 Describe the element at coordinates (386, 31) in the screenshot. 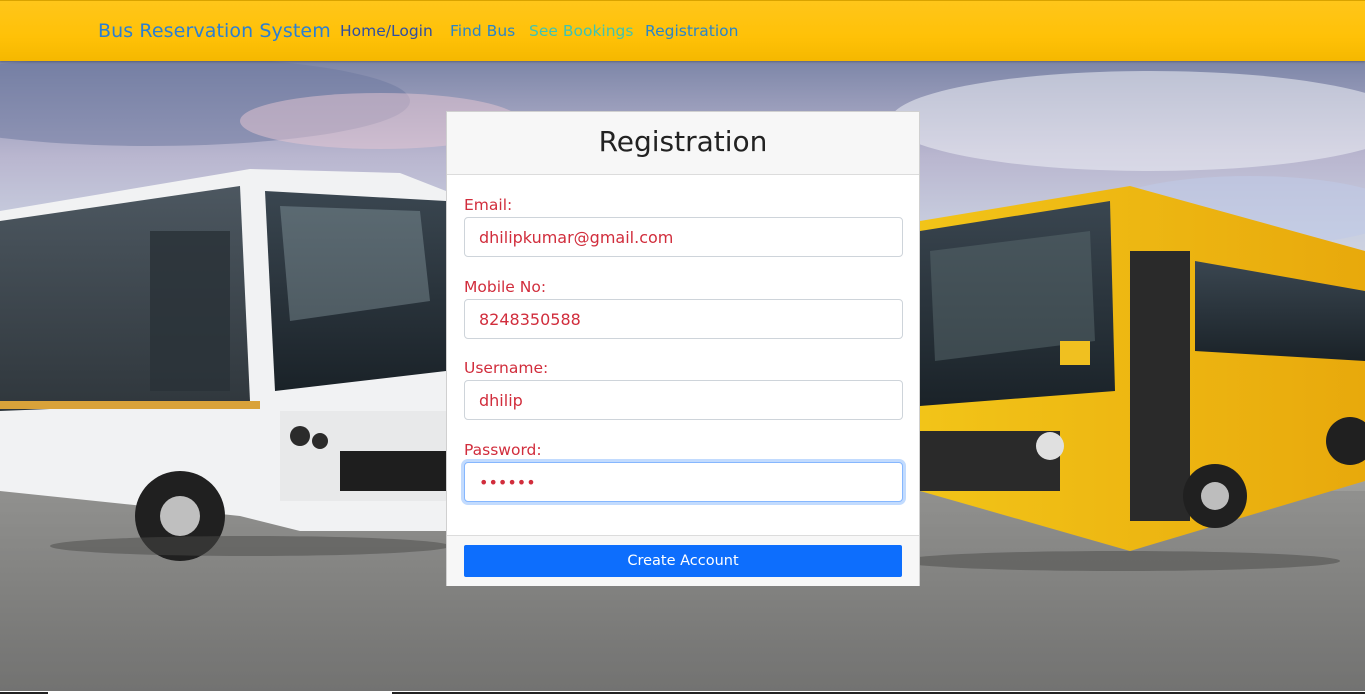

I see `nav-home-login: Home/Login` at that location.